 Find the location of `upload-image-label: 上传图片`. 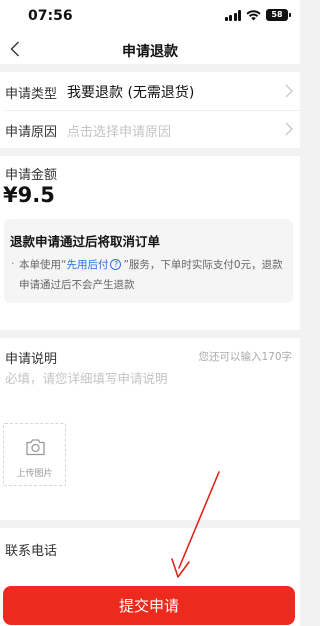

upload-image-label: 上传图片 is located at coordinates (34, 474).